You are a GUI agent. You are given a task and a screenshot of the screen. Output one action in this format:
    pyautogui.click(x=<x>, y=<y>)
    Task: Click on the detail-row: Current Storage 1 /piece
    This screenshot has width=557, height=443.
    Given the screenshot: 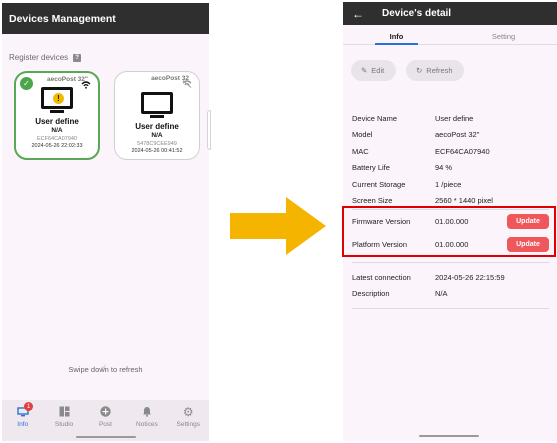 What is the action you would take?
    pyautogui.click(x=450, y=184)
    